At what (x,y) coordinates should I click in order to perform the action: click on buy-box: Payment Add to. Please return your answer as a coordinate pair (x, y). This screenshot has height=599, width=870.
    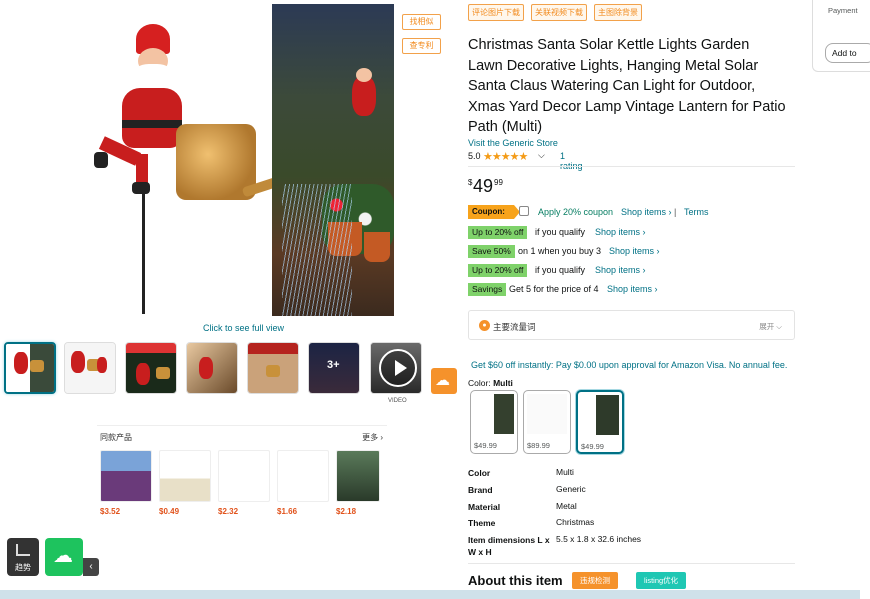
    Looking at the image, I should click on (841, 36).